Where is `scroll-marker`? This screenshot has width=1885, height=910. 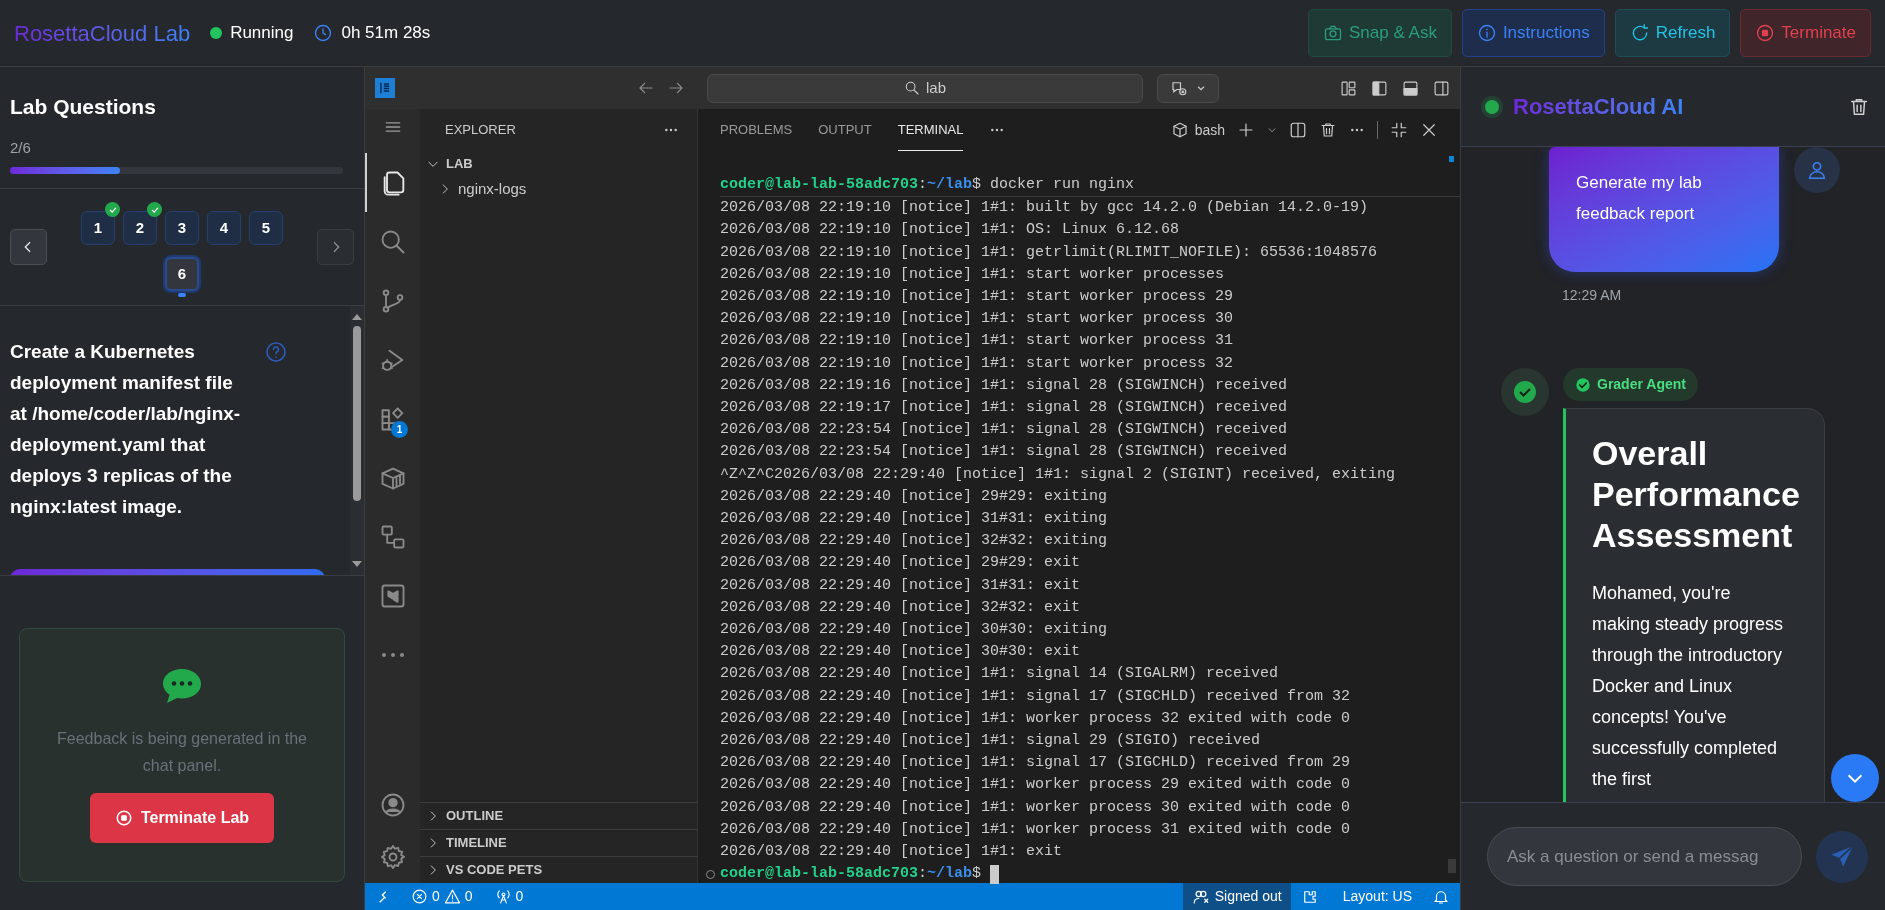 scroll-marker is located at coordinates (1451, 159).